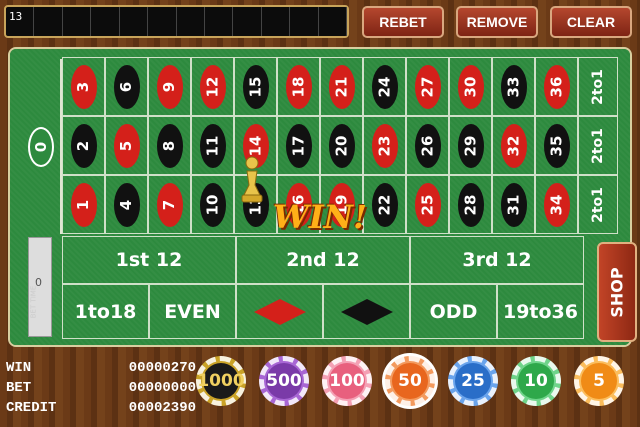  I want to click on number-oval: 17, so click(298, 145).